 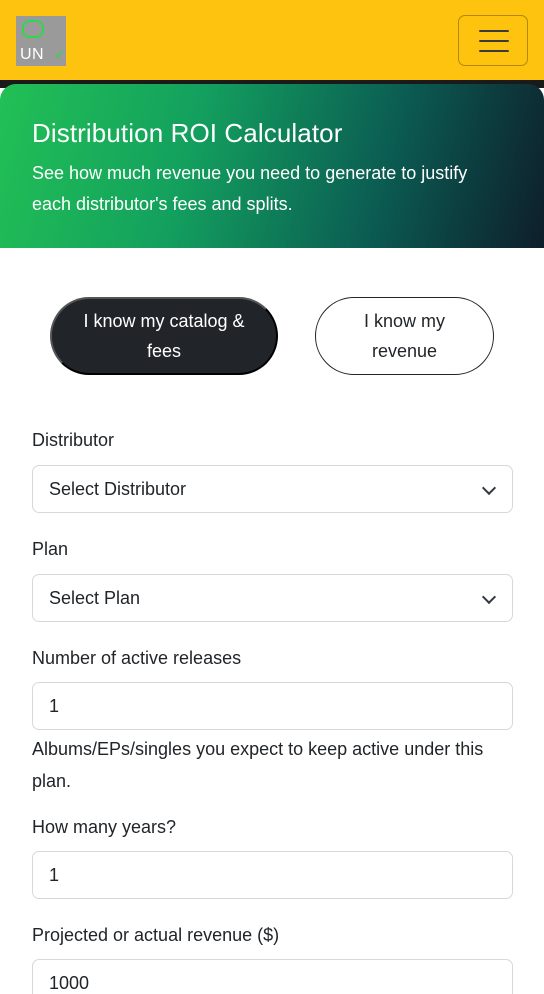 I want to click on revenue-input-value: 1000, so click(x=69, y=983).